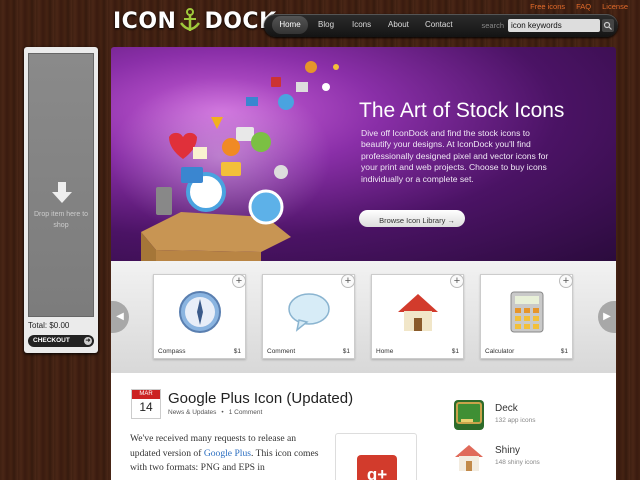 The image size is (640, 480). I want to click on browse-library-button: Browse Icon Library →, so click(412, 218).